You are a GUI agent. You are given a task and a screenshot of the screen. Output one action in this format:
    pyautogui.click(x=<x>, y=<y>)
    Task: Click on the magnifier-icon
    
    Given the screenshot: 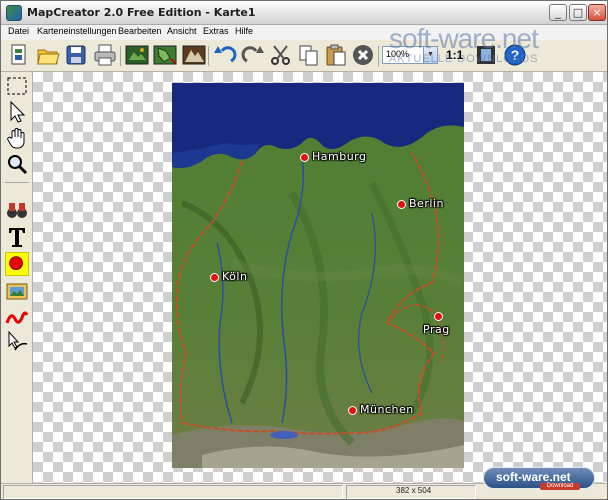 What is the action you would take?
    pyautogui.click(x=17, y=164)
    